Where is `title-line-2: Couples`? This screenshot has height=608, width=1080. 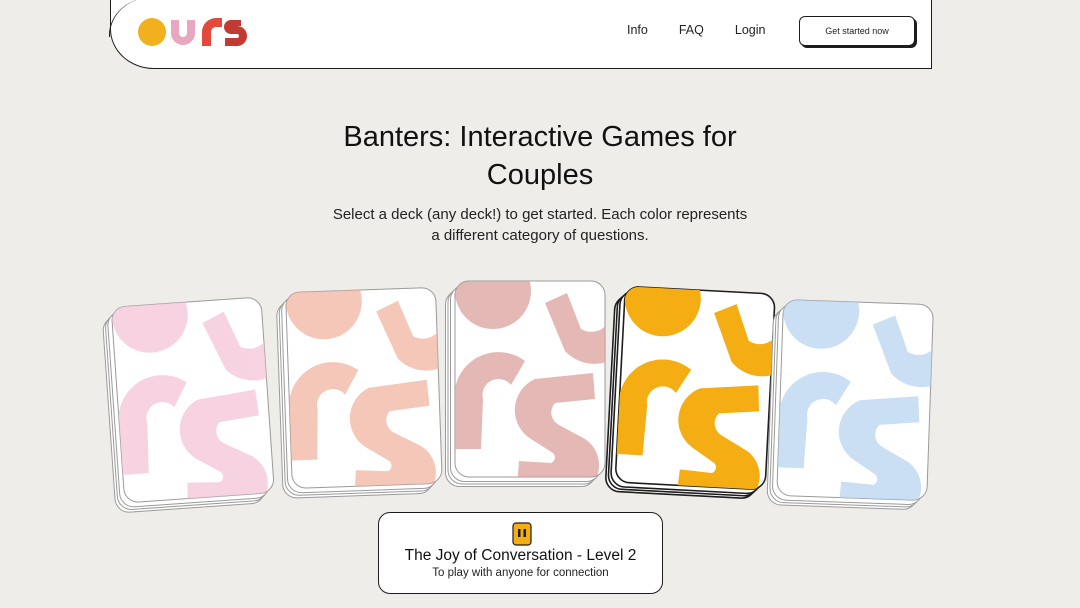 title-line-2: Couples is located at coordinates (540, 175).